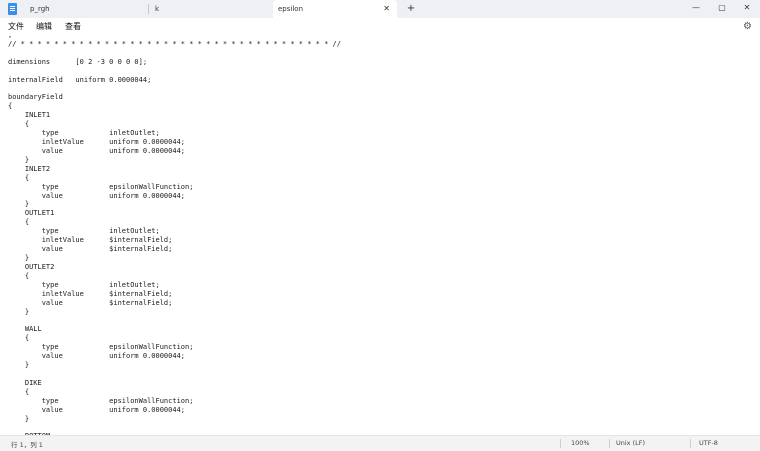 The height and width of the screenshot is (451, 760). I want to click on code-line: OUTLET1, so click(31, 213).